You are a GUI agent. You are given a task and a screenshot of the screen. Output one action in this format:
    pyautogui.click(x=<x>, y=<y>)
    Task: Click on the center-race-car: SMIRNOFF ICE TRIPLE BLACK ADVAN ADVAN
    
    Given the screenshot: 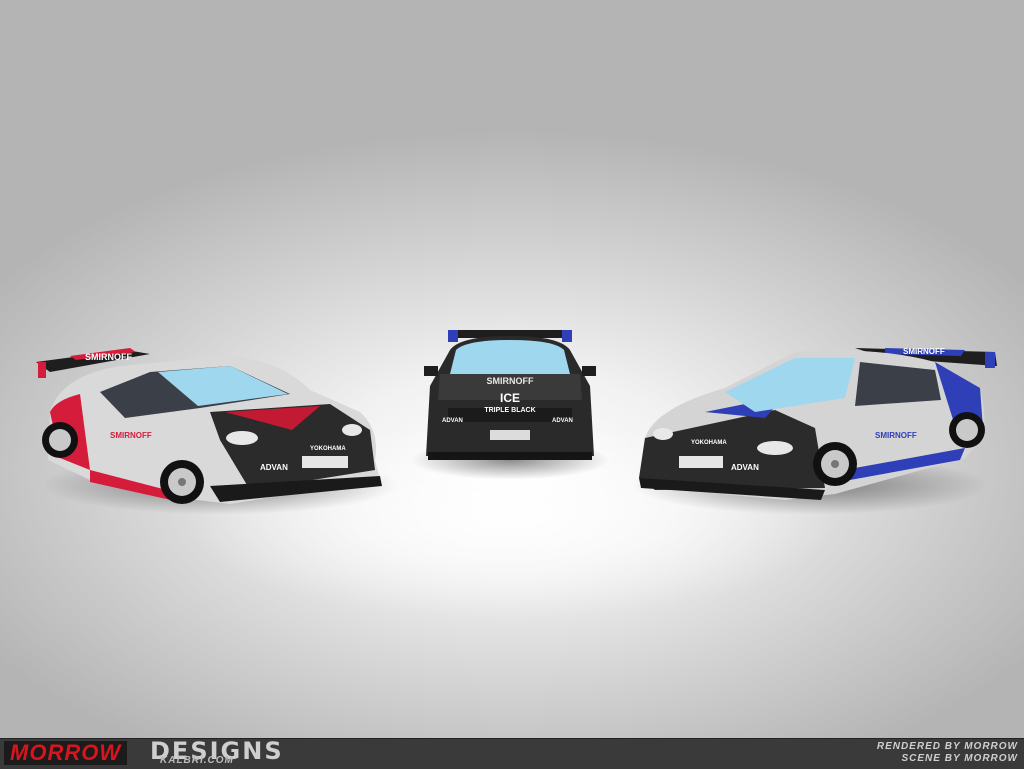 What is the action you would take?
    pyautogui.click(x=510, y=395)
    